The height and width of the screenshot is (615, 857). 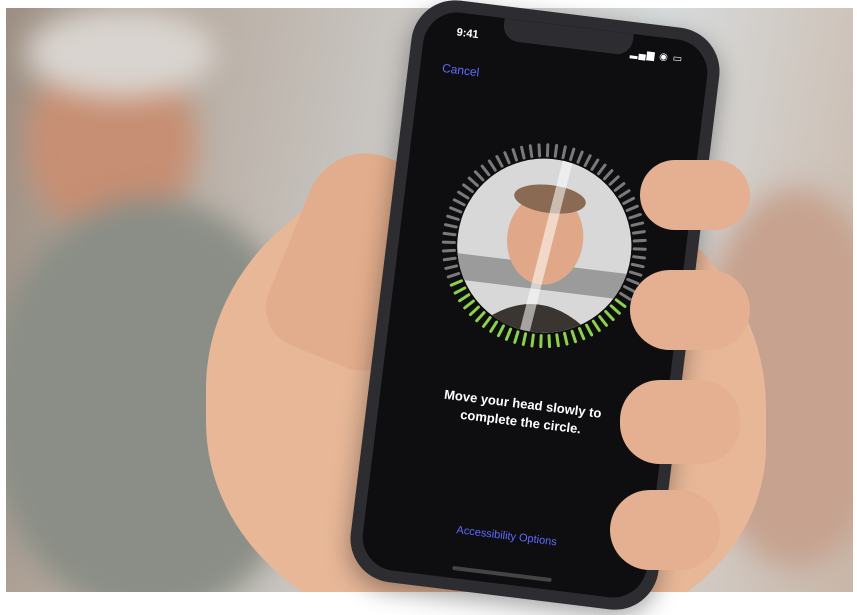 I want to click on notch, so click(x=568, y=37).